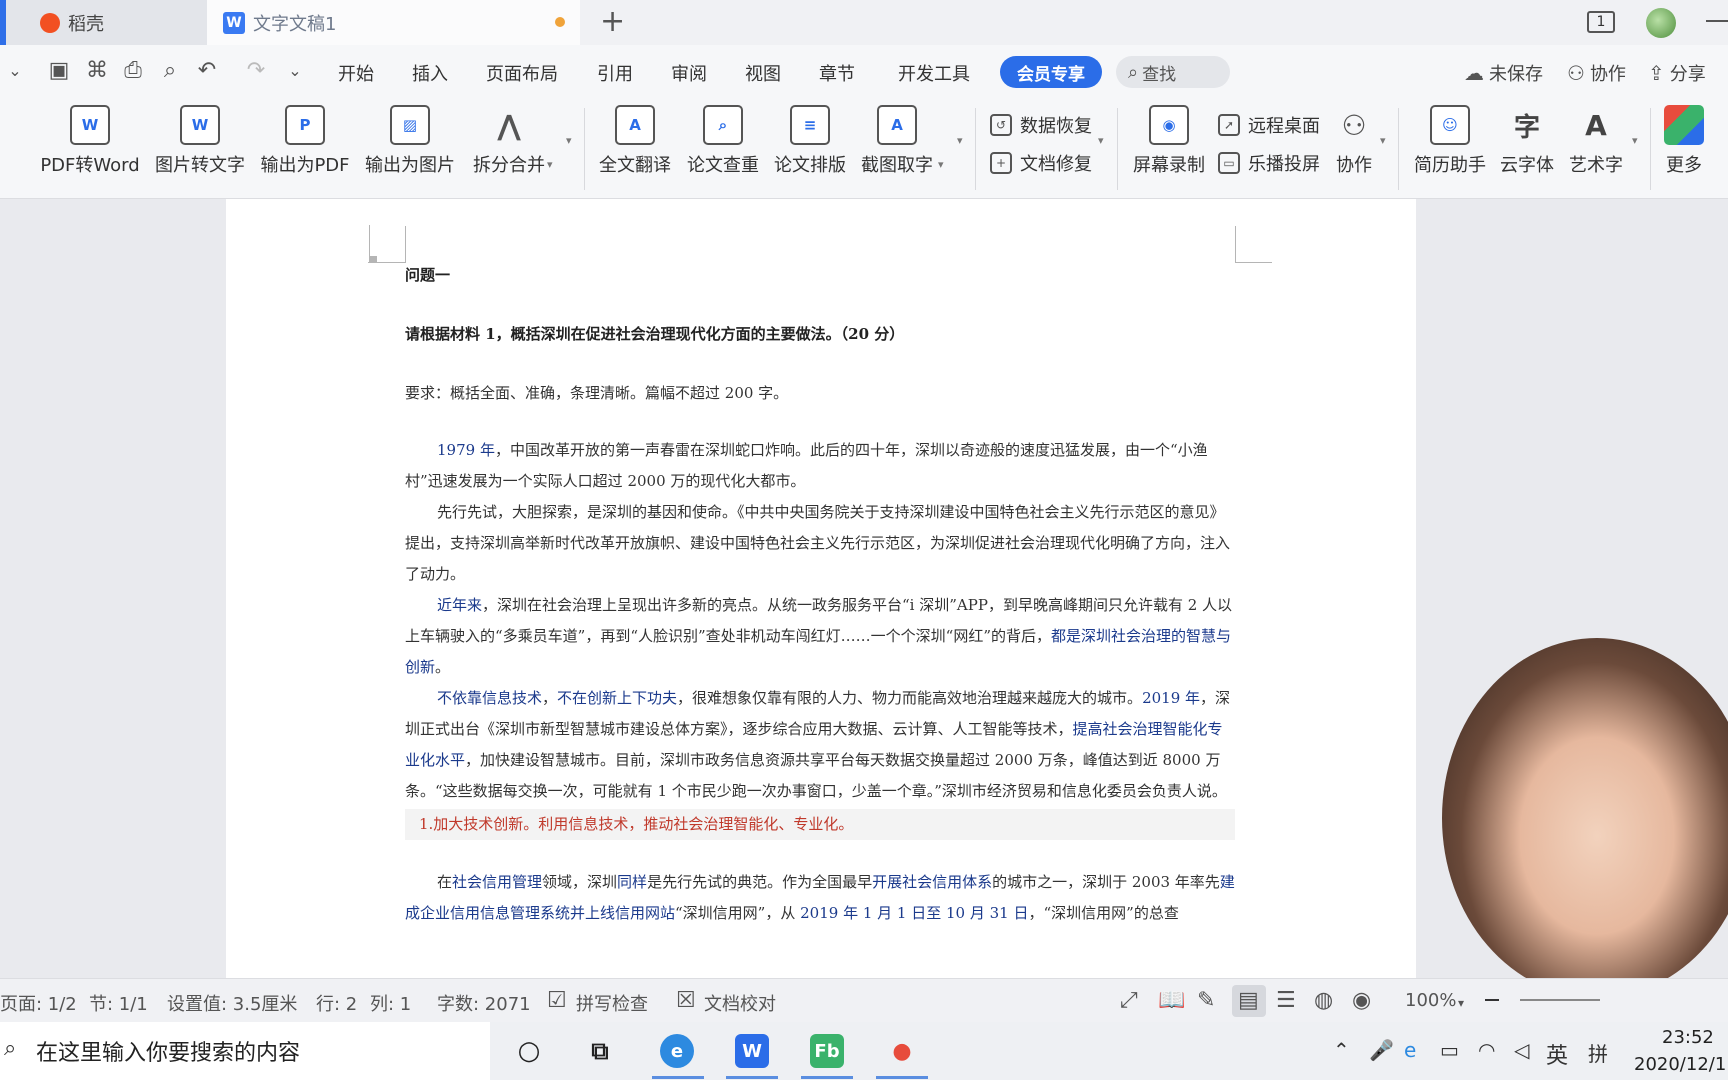  I want to click on paper-check-icon: ⌕, so click(723, 125).